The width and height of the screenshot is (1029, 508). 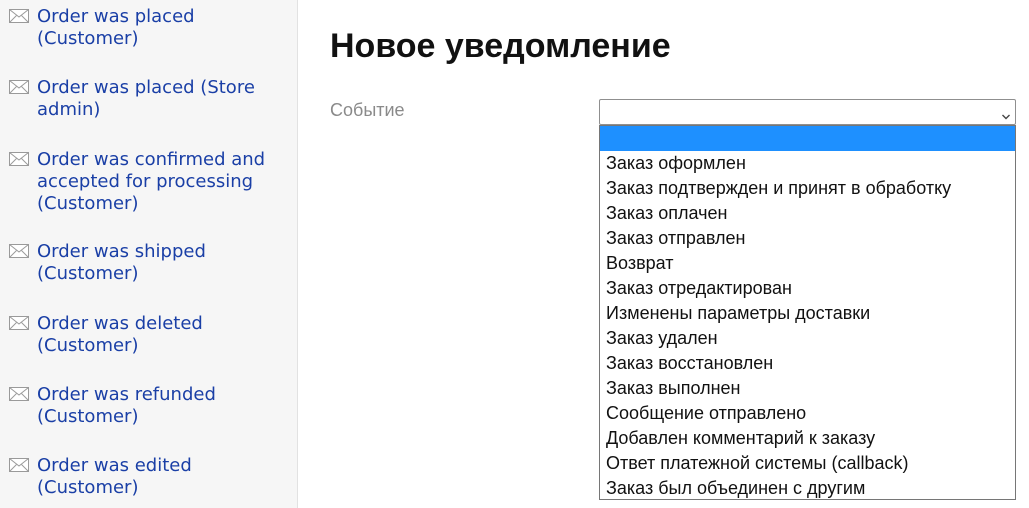 What do you see at coordinates (367, 110) in the screenshot?
I see `event-field-label: Событие` at bounding box center [367, 110].